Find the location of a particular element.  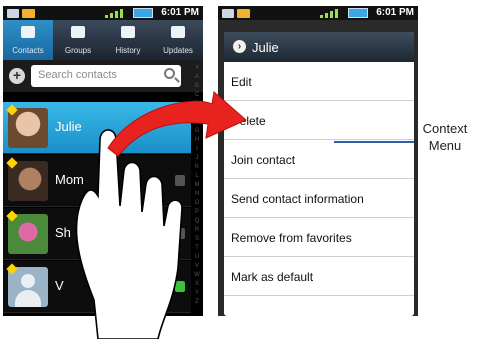

chevron-right-icon: › is located at coordinates (239, 46).